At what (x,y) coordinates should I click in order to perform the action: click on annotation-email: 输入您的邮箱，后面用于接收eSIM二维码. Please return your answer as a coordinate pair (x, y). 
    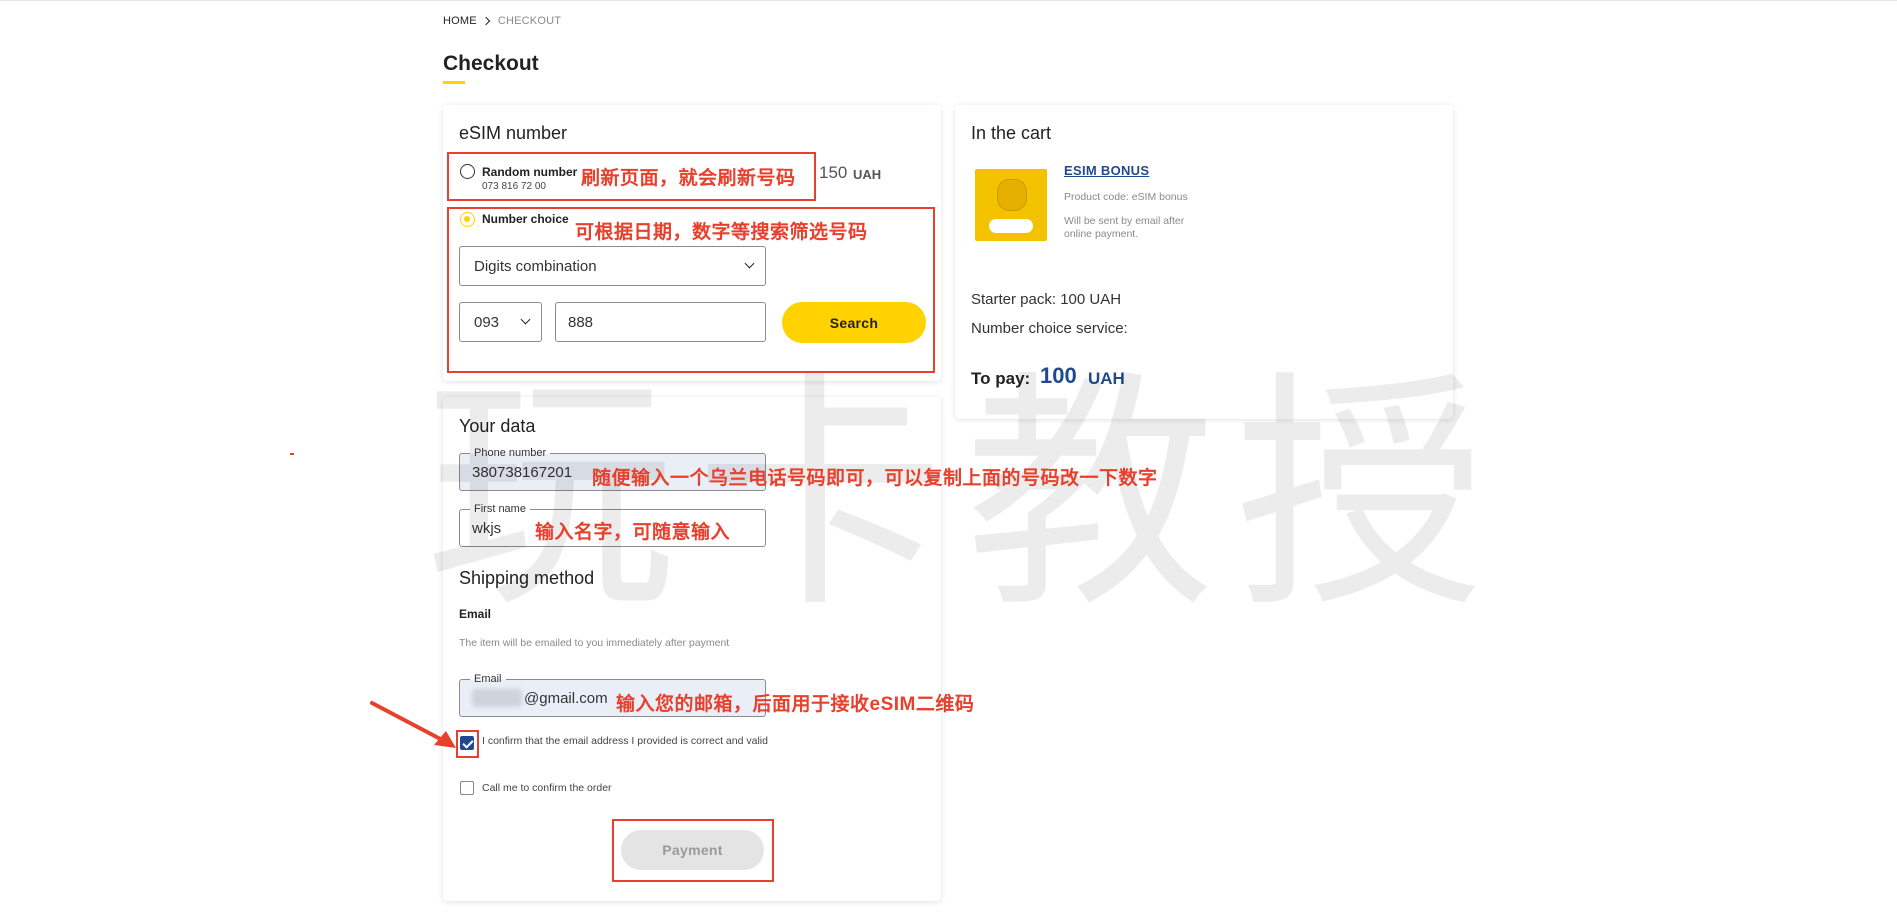
    Looking at the image, I should click on (795, 704).